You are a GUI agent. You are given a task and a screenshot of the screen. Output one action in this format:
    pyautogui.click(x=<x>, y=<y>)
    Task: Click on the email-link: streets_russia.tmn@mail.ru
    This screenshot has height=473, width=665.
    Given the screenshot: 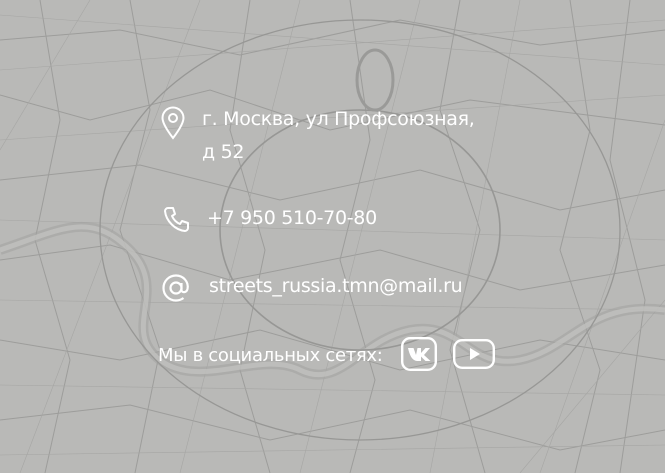 What is the action you would take?
    pyautogui.click(x=336, y=286)
    